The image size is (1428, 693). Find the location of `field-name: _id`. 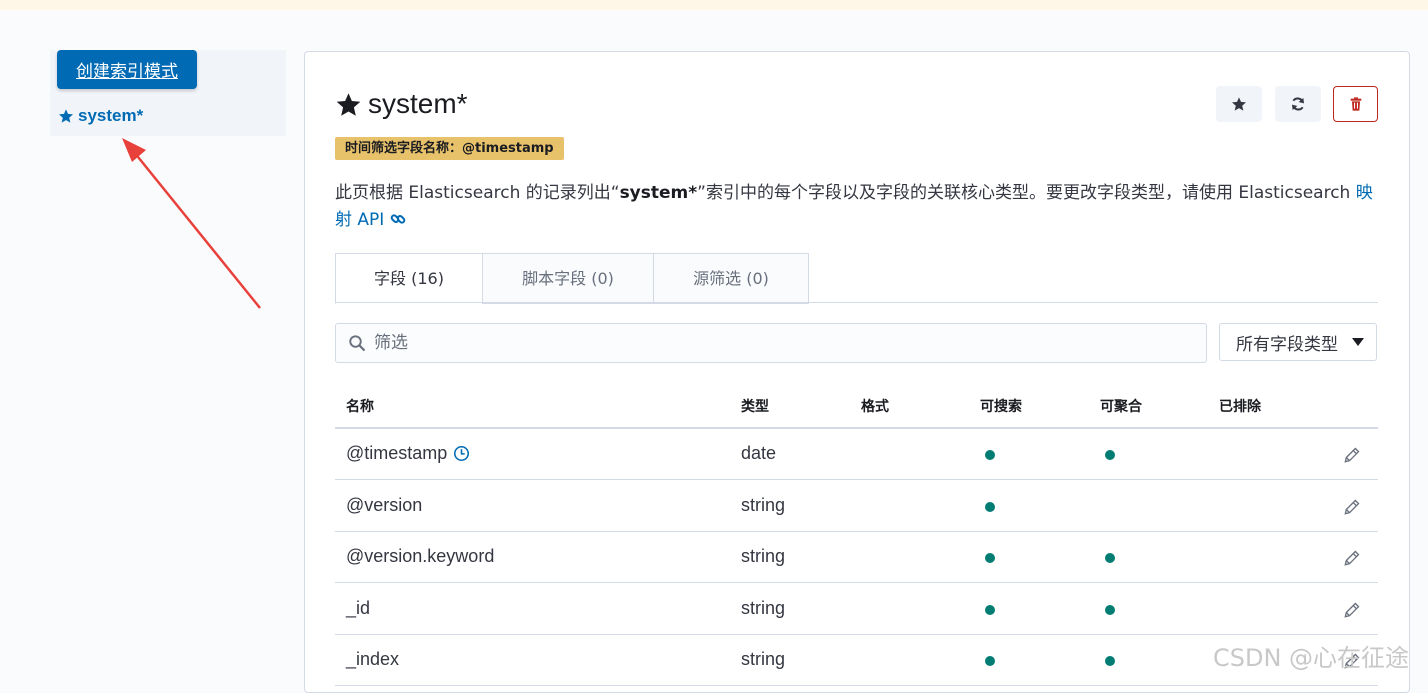

field-name: _id is located at coordinates (358, 608).